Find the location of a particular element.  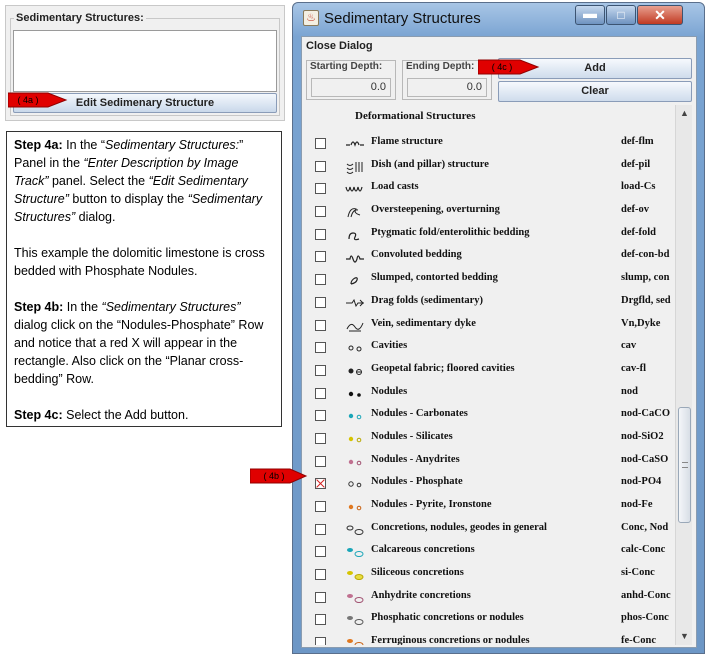

nodules-icon is located at coordinates (355, 394).